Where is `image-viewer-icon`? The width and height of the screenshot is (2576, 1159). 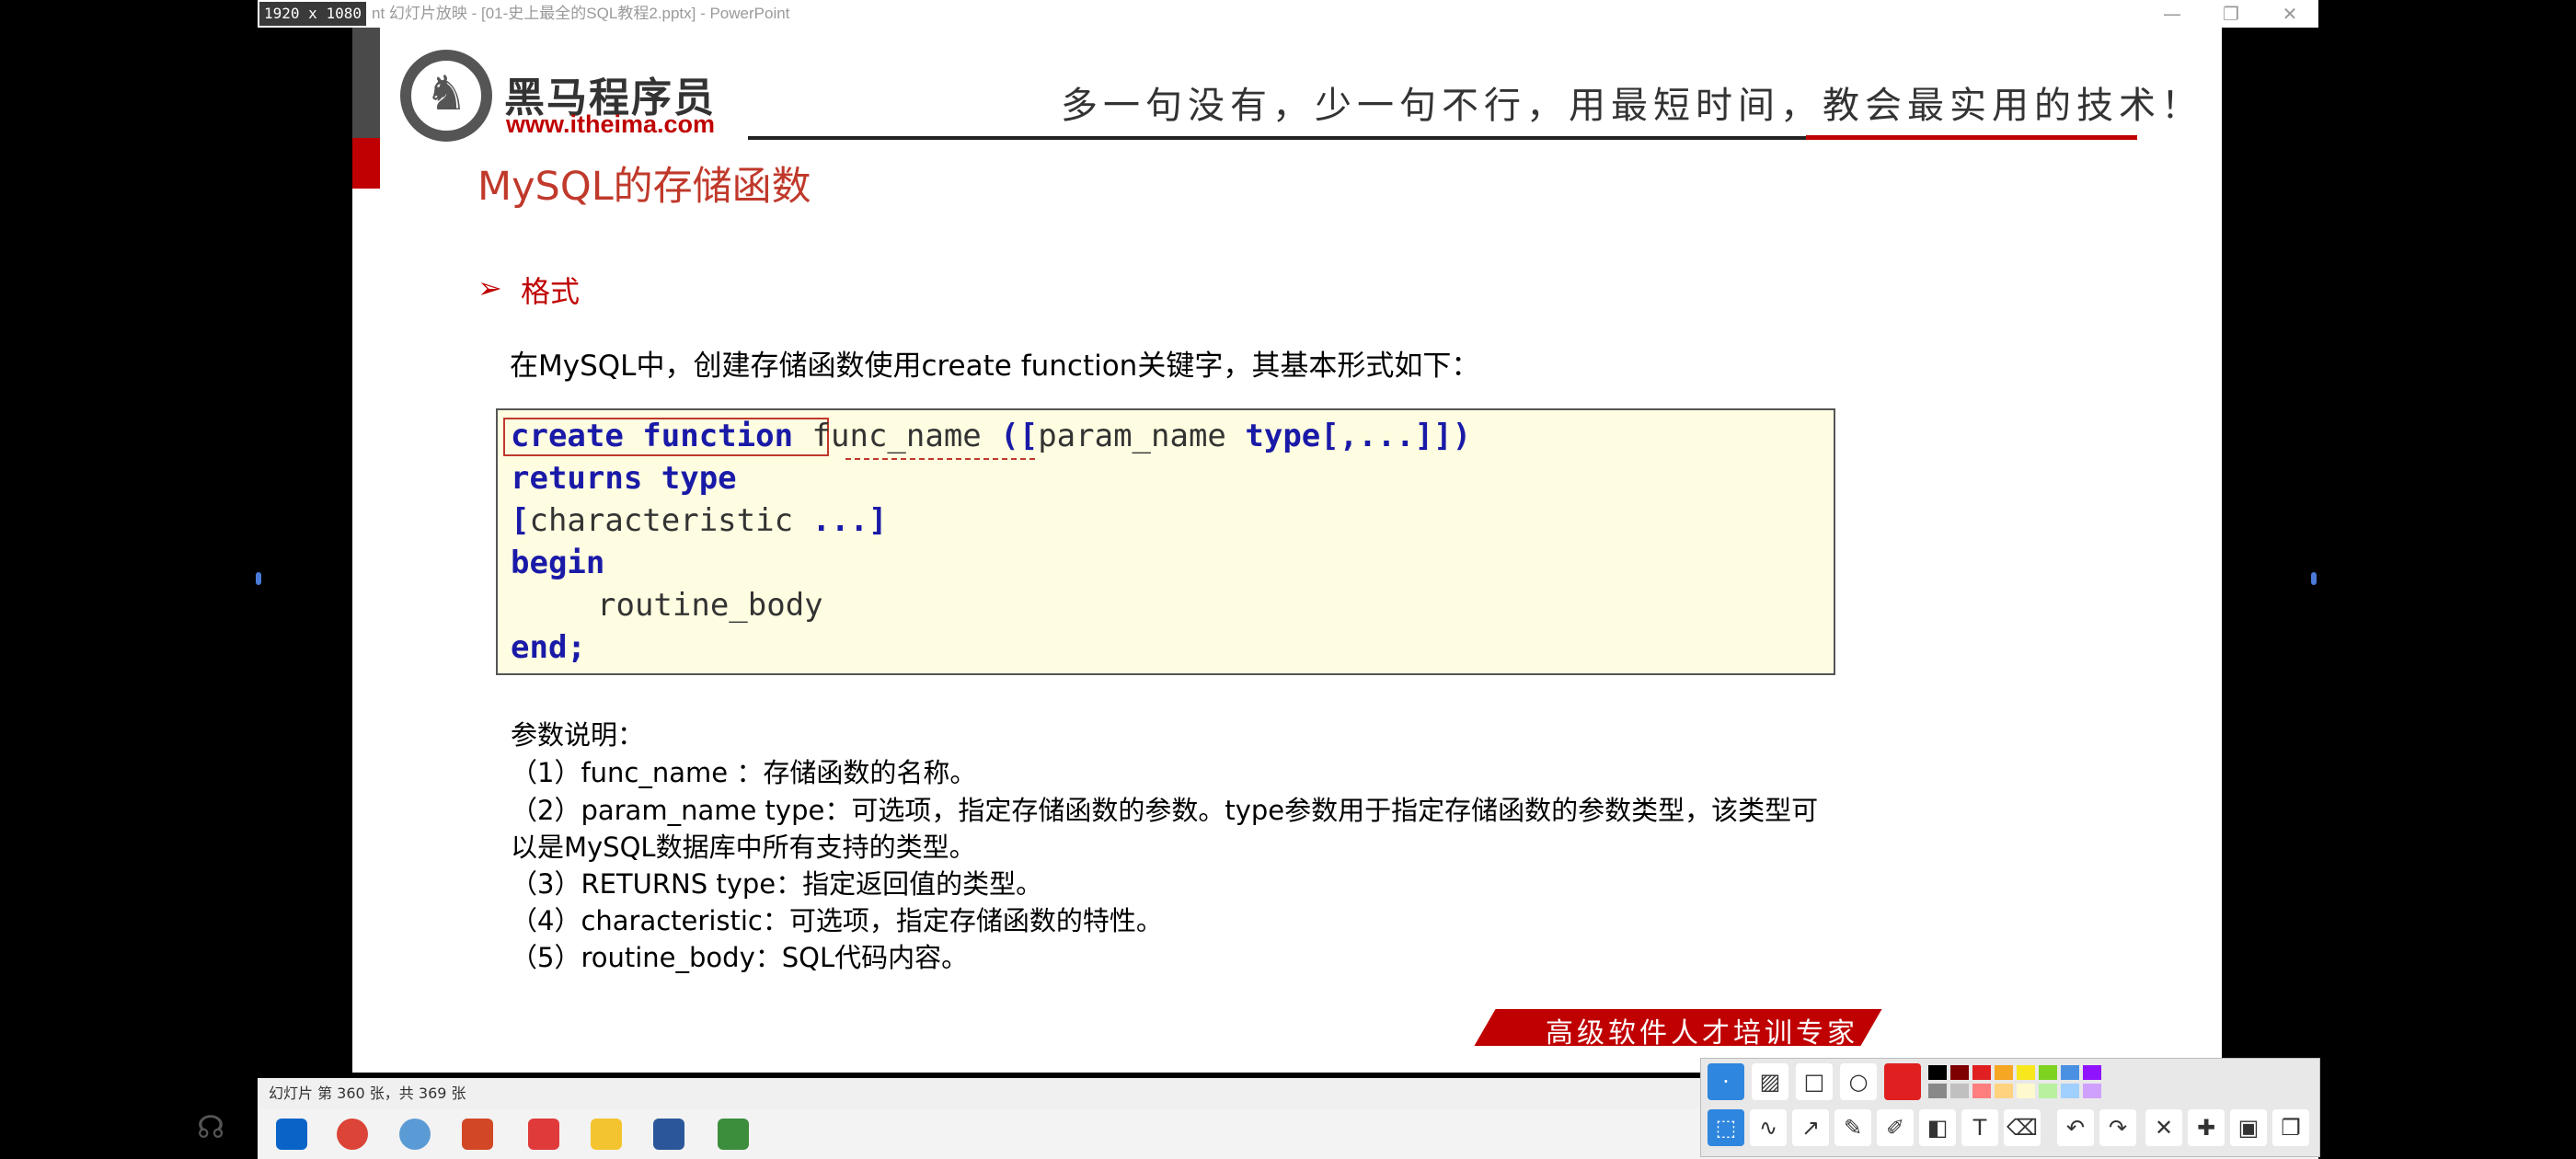 image-viewer-icon is located at coordinates (733, 1134).